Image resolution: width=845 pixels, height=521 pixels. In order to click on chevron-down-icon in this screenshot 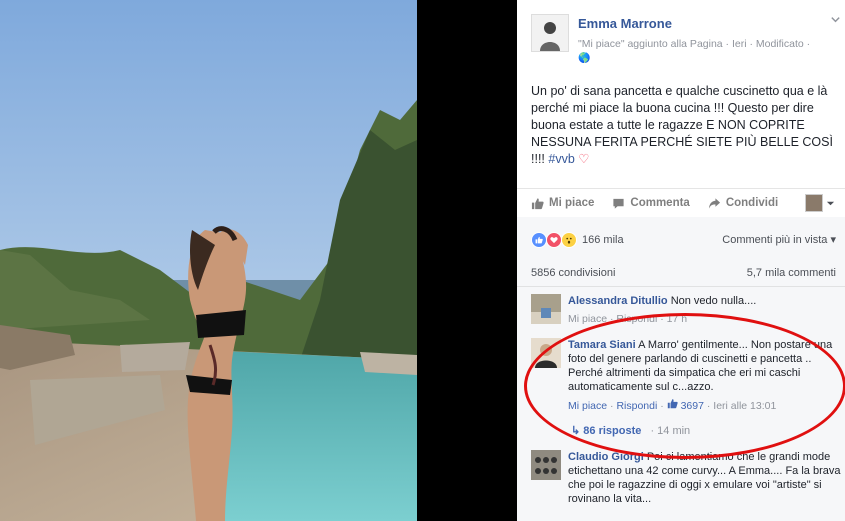, I will do `click(835, 21)`.